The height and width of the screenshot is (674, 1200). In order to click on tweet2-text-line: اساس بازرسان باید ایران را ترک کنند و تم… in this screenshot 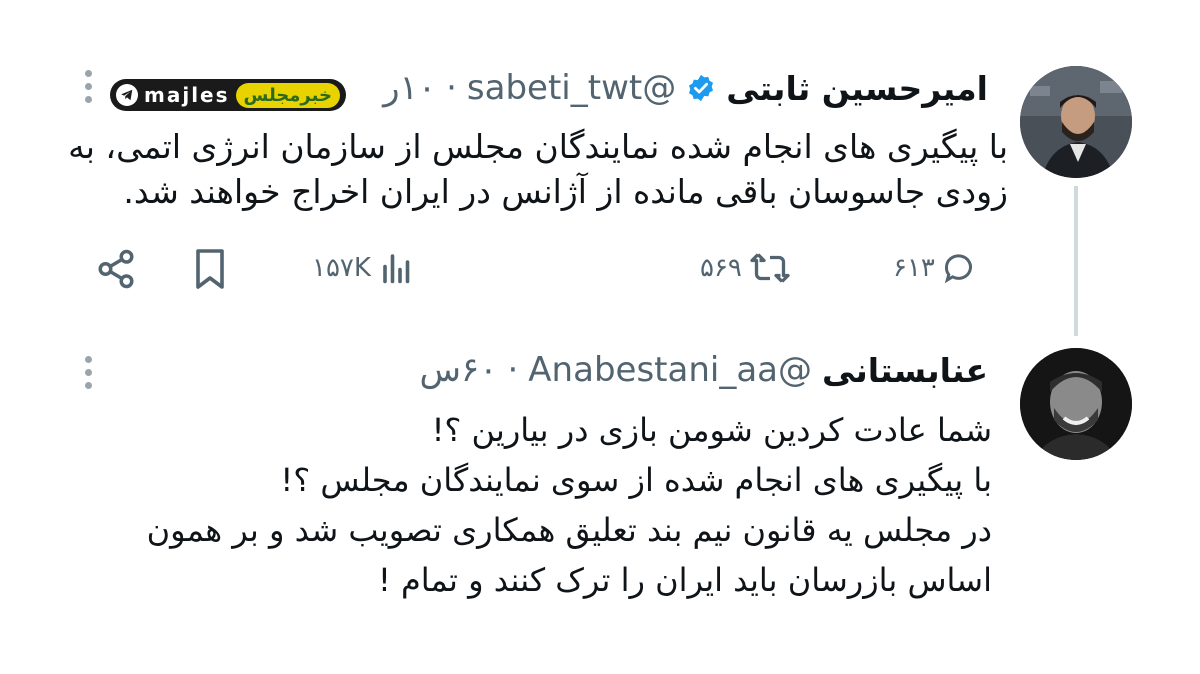, I will do `click(684, 580)`.